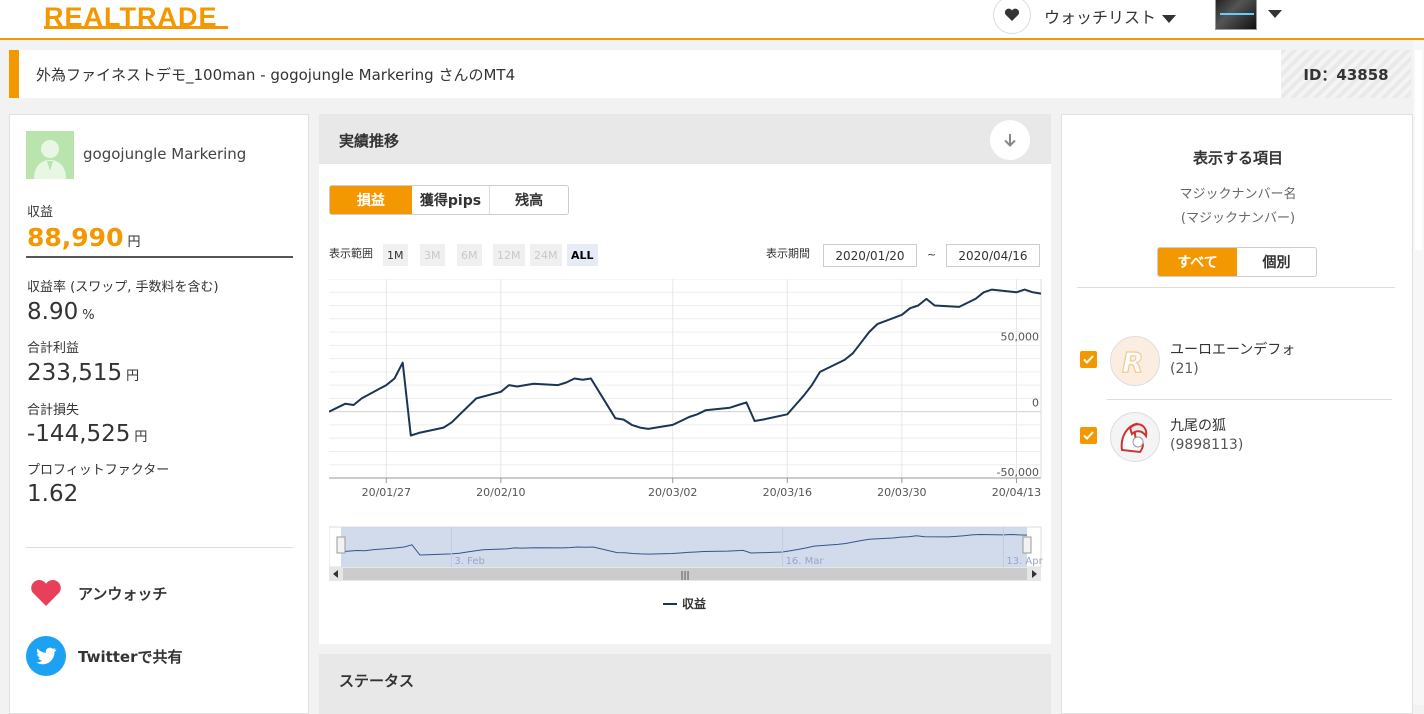 The width and height of the screenshot is (1424, 714). I want to click on unwatch-label: アンウォッチ, so click(123, 593).